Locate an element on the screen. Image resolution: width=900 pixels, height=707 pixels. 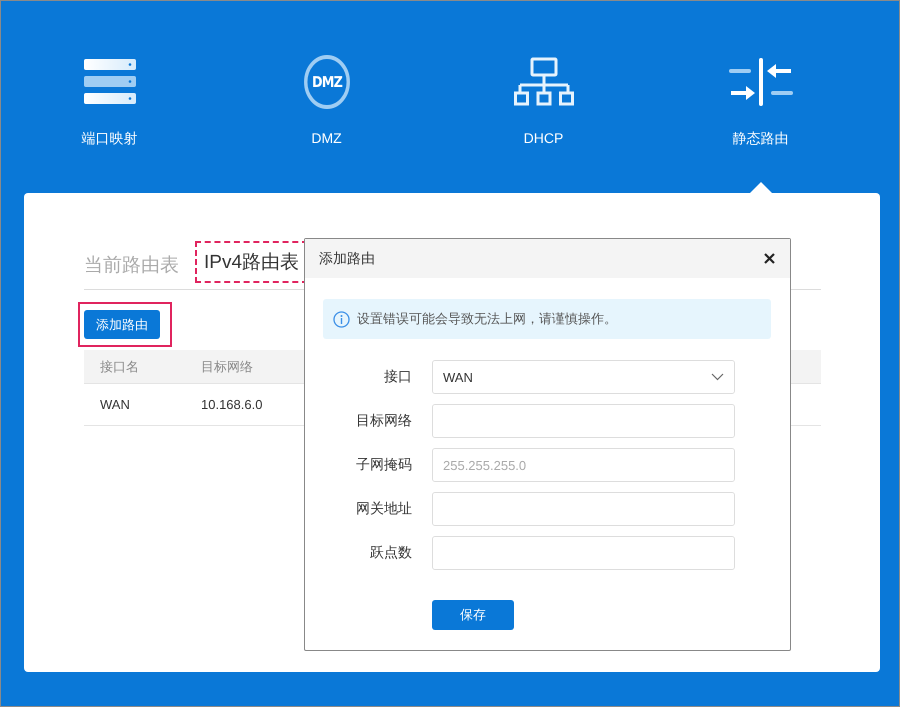
nav-item: DHCP is located at coordinates (544, 138).